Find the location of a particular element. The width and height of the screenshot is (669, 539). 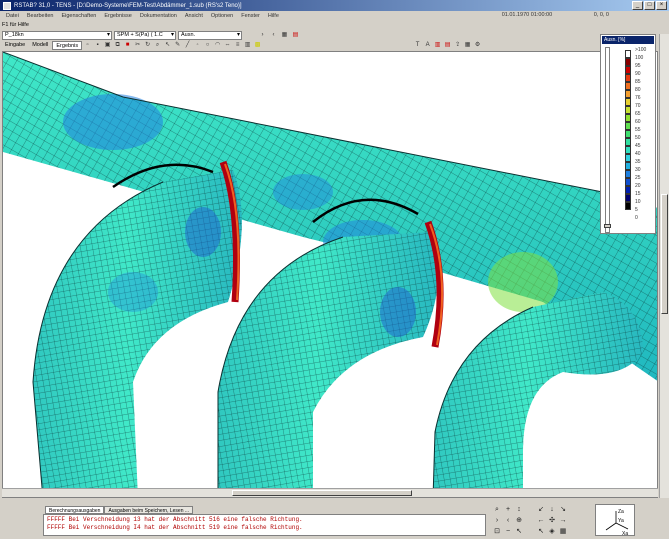

close-button: × is located at coordinates (661, 5).